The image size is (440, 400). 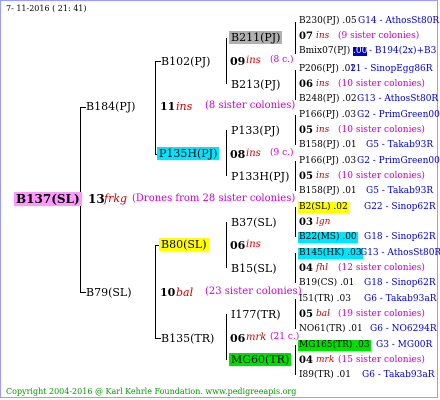 I want to click on gen4-sire-info-1: G14 - AthosSt80R, so click(x=399, y=21).